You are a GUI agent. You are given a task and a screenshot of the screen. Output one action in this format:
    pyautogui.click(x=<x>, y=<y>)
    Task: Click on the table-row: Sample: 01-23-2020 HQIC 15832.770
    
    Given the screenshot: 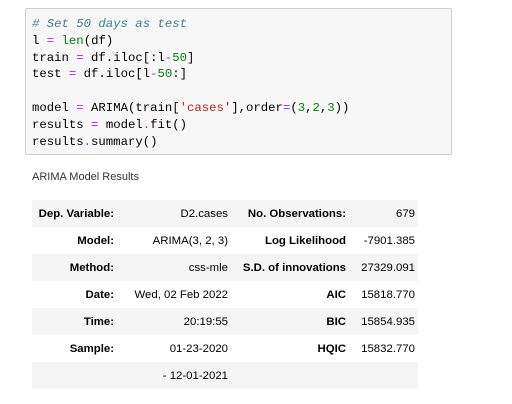 What is the action you would take?
    pyautogui.click(x=225, y=348)
    